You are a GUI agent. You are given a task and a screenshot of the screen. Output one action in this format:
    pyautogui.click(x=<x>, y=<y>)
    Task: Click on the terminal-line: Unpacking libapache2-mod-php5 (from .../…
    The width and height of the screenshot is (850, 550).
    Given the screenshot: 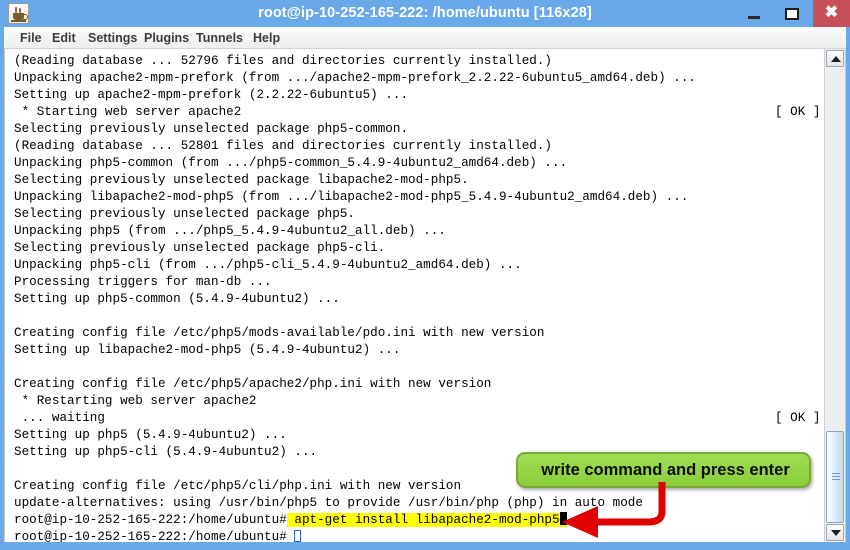 What is the action you would take?
    pyautogui.click(x=351, y=197)
    